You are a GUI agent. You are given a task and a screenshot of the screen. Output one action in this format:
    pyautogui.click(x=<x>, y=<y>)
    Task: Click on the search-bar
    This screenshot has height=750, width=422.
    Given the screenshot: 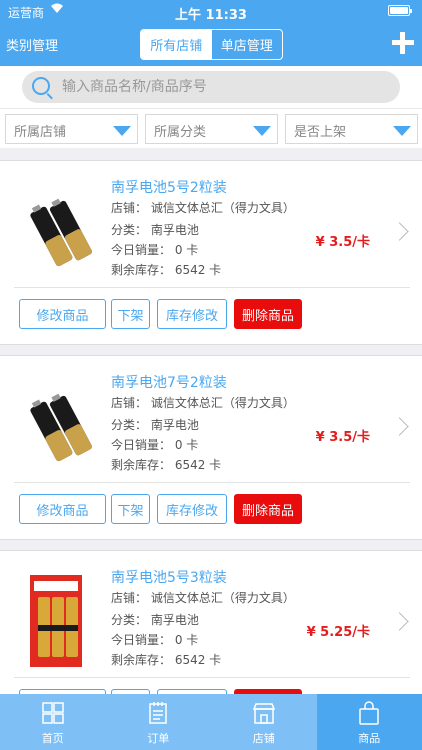 What is the action you would take?
    pyautogui.click(x=211, y=87)
    